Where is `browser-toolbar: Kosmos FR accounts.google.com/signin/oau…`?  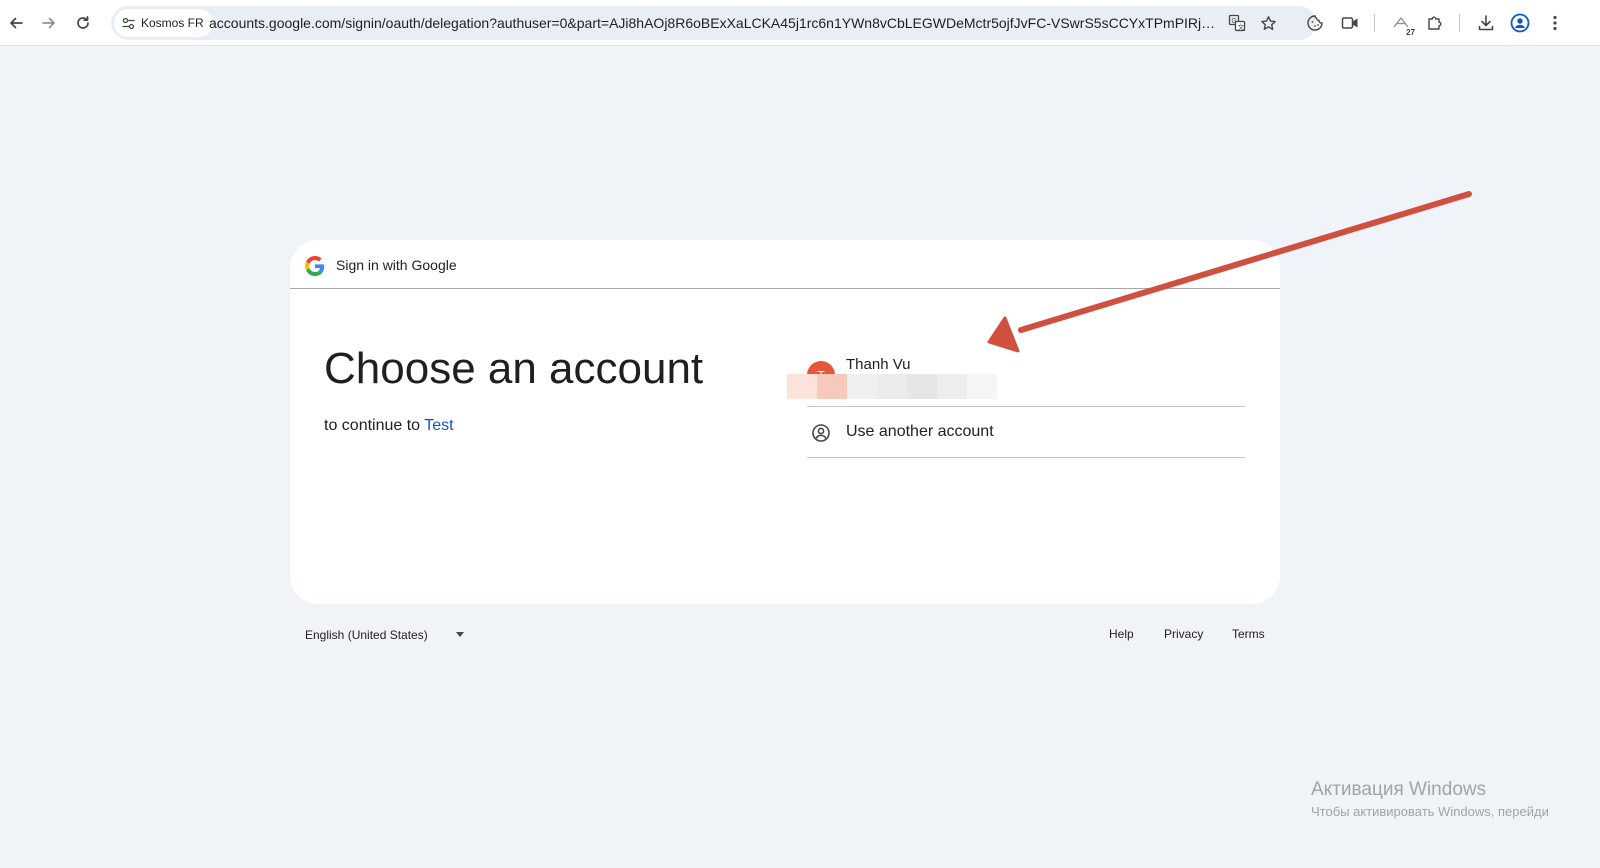
browser-toolbar: Kosmos FR accounts.google.com/signin/oau… is located at coordinates (800, 23).